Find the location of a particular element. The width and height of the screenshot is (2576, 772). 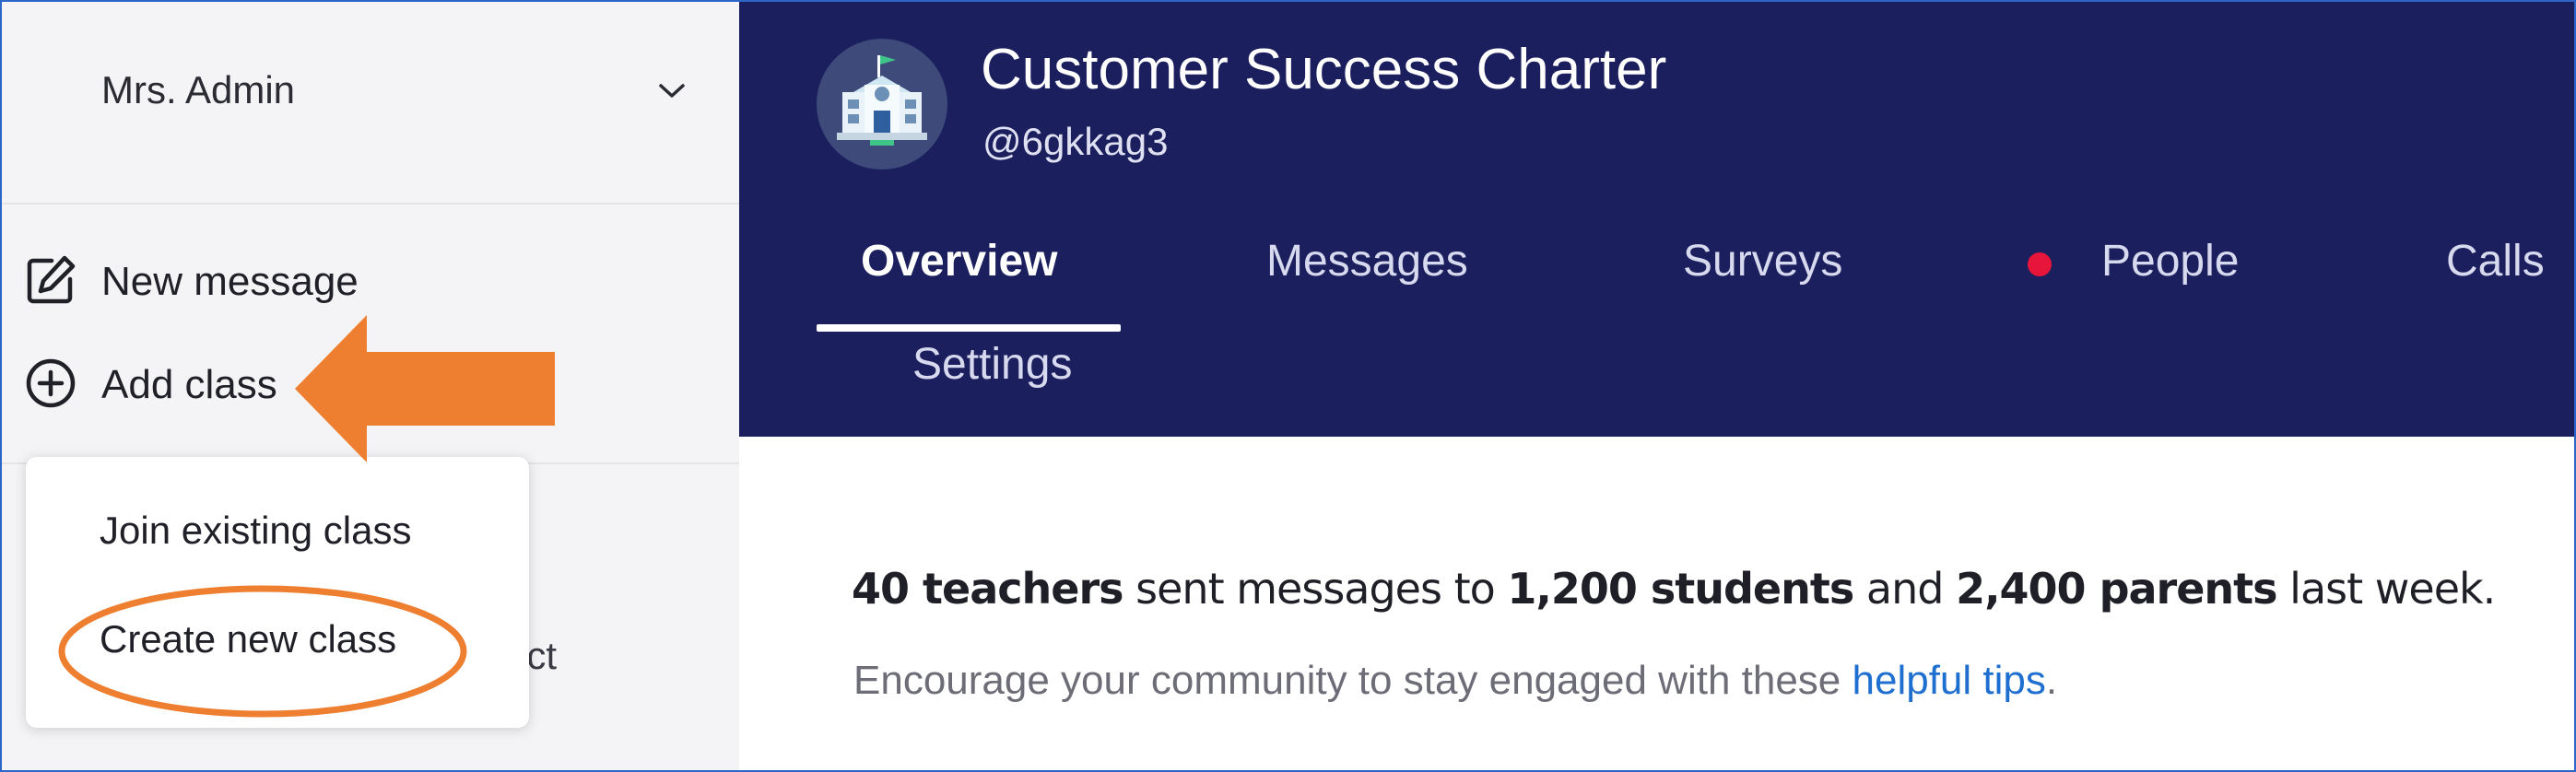

org-handle: @6gkkag3 is located at coordinates (1075, 142).